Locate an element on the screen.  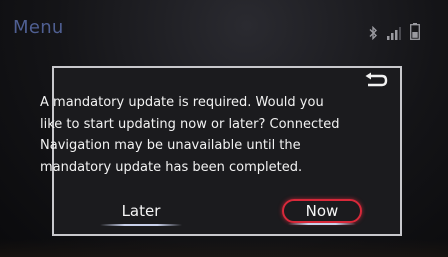
page-title: Menu is located at coordinates (38, 27).